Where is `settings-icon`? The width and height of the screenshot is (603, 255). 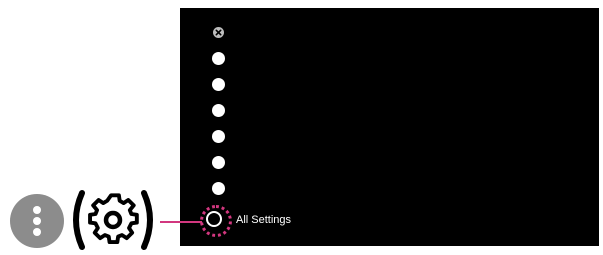
settings-icon is located at coordinates (214, 219).